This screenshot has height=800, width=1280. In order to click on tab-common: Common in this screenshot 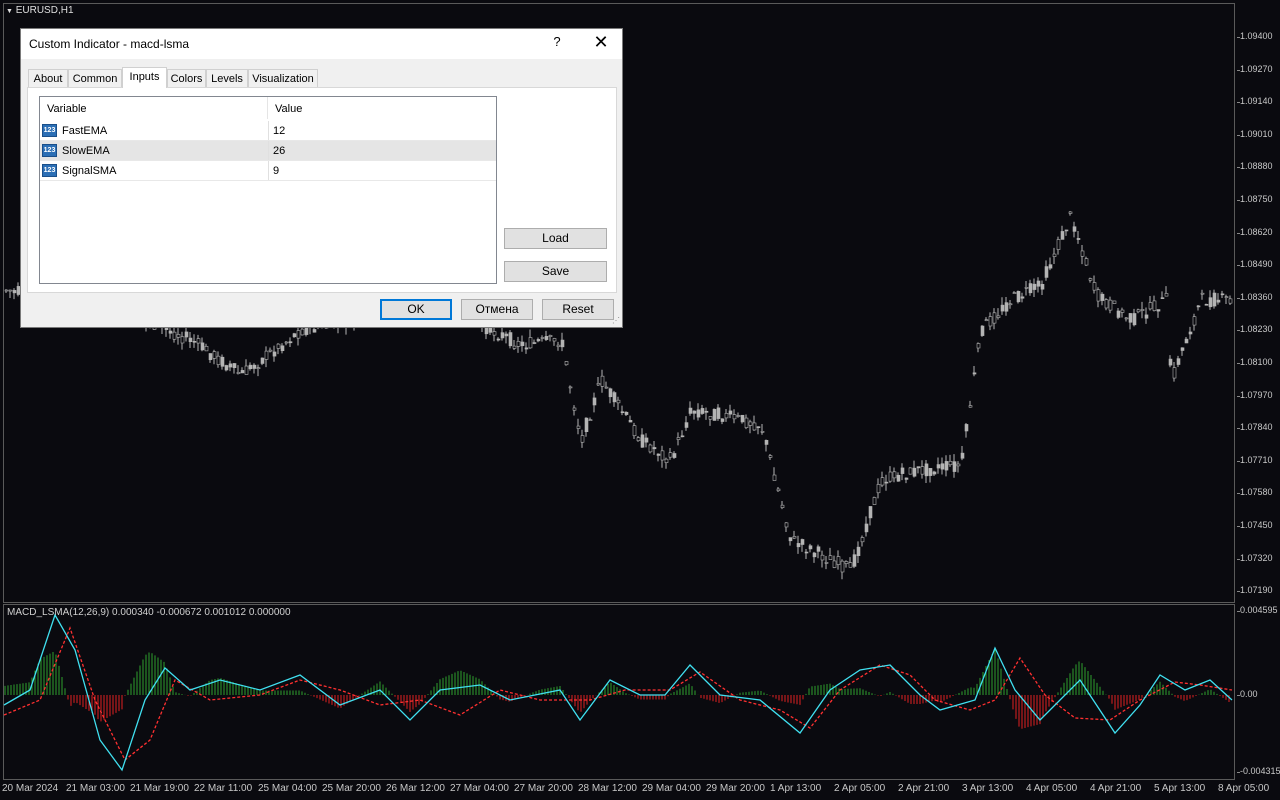, I will do `click(95, 78)`.